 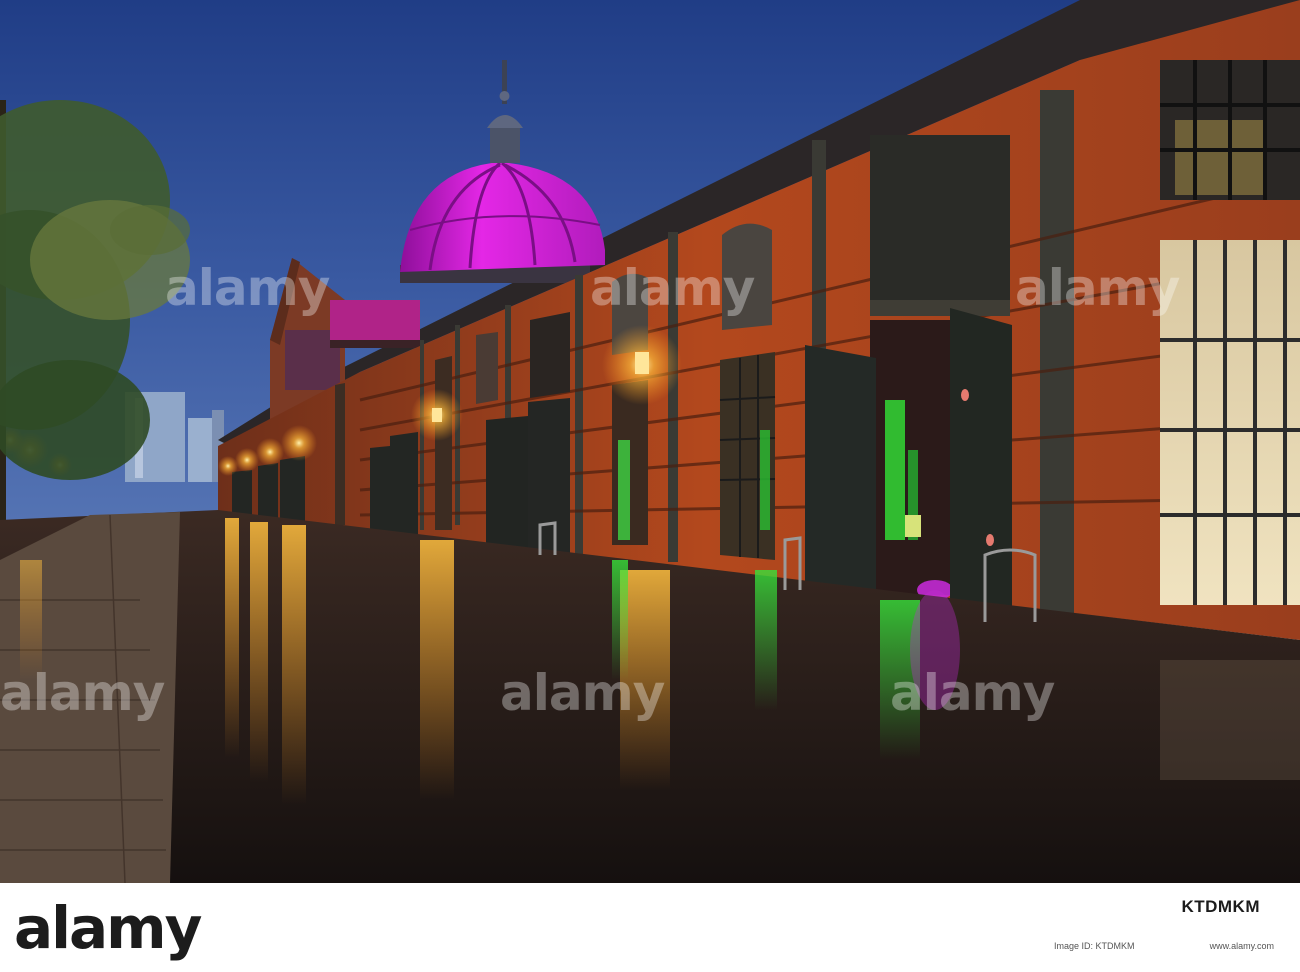 What do you see at coordinates (1164, 946) in the screenshot?
I see `footer-meta: Image ID: KTDMKM www.alamy.com` at bounding box center [1164, 946].